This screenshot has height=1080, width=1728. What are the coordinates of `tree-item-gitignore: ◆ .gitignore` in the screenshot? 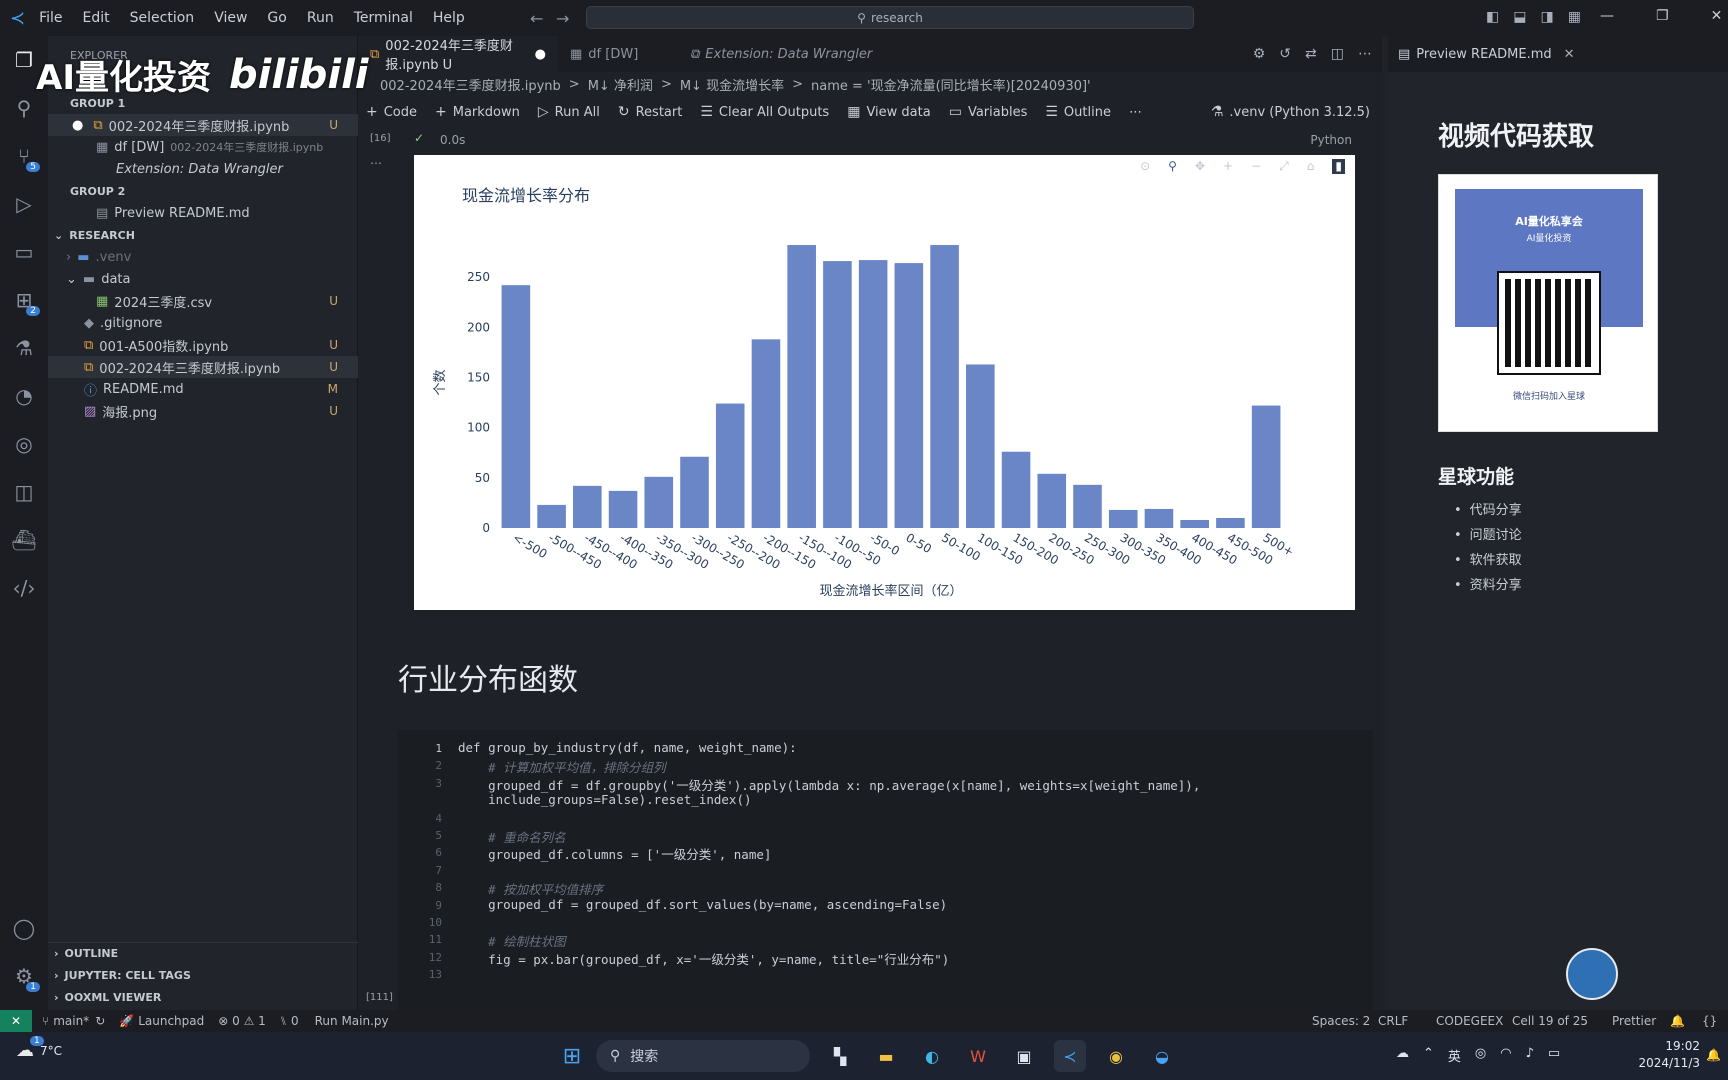 It's located at (203, 323).